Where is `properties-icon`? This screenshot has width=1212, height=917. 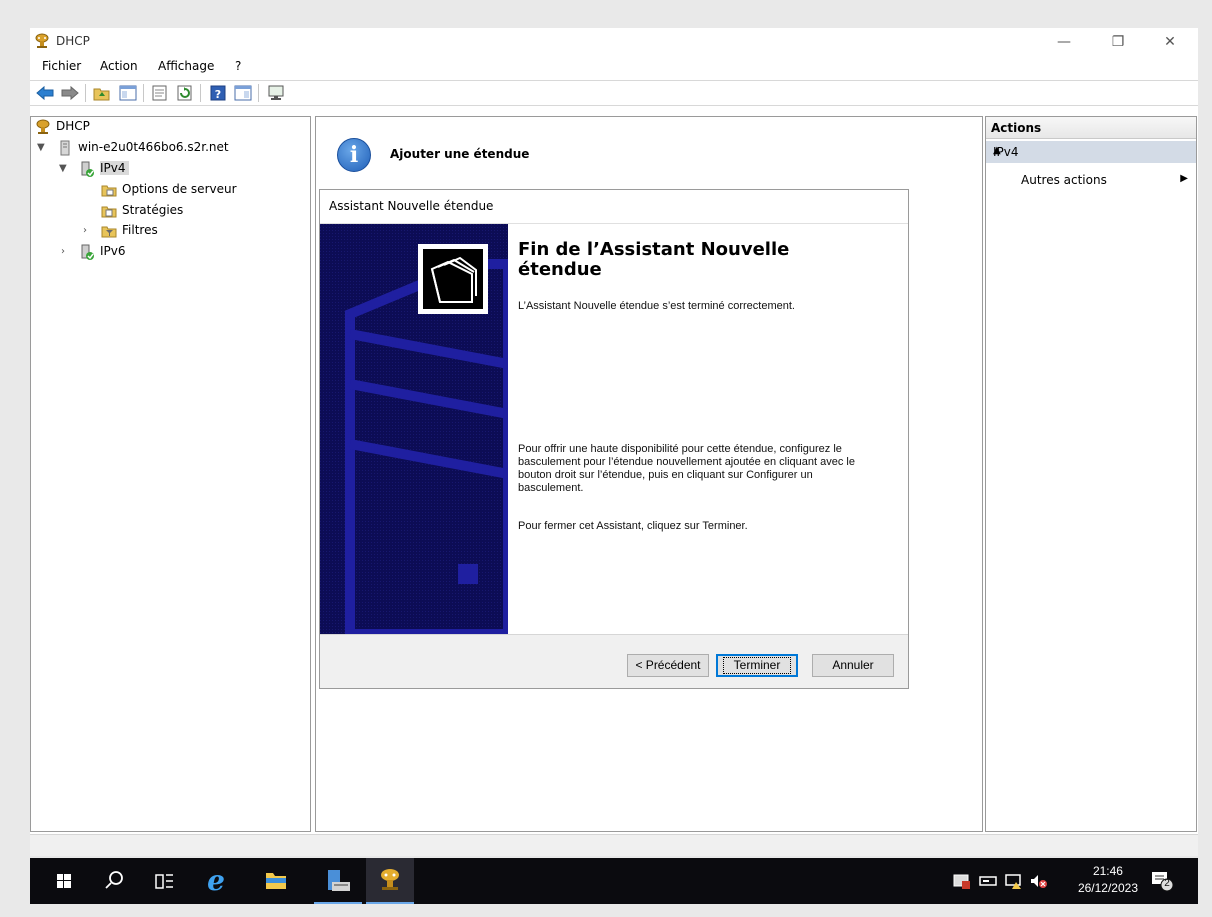
properties-icon is located at coordinates (160, 93).